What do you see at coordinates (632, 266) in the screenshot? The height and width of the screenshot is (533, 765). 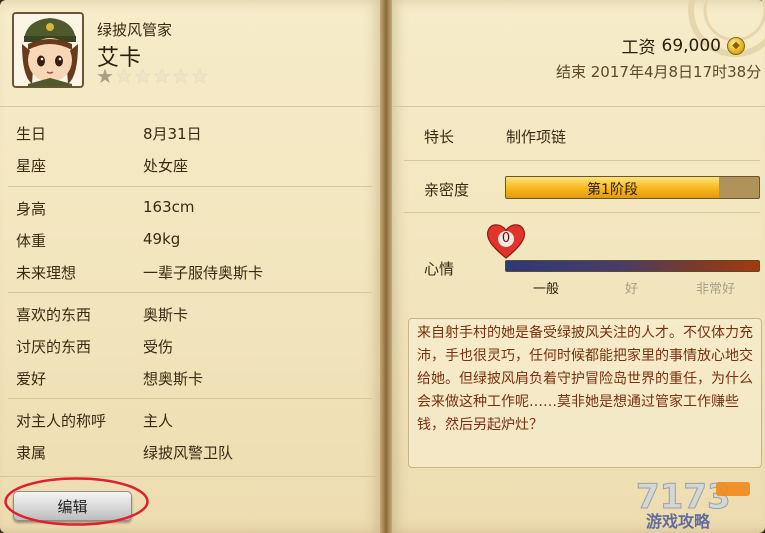 I see `mood-gradient-bar` at bounding box center [632, 266].